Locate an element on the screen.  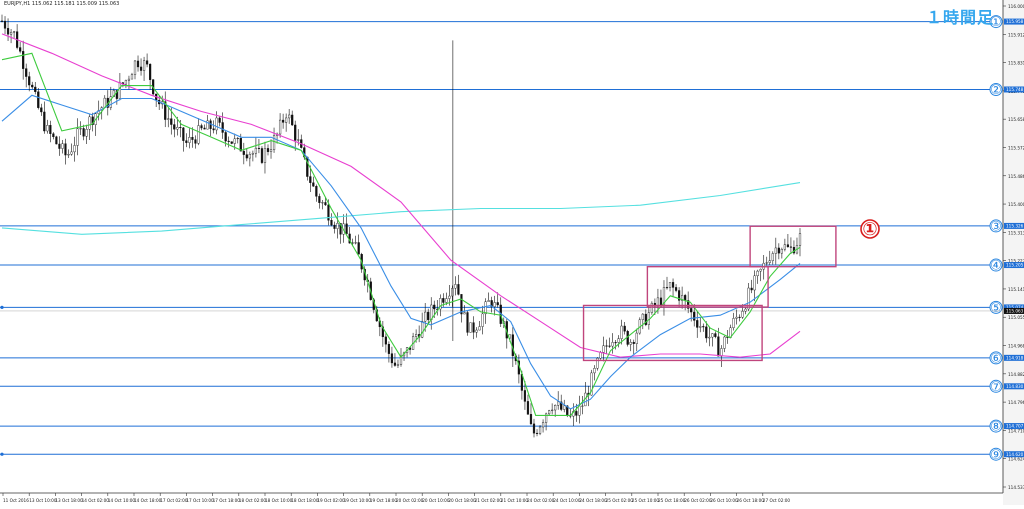
x-tick-label: 17 Oct 02:00 is located at coordinates (174, 500).